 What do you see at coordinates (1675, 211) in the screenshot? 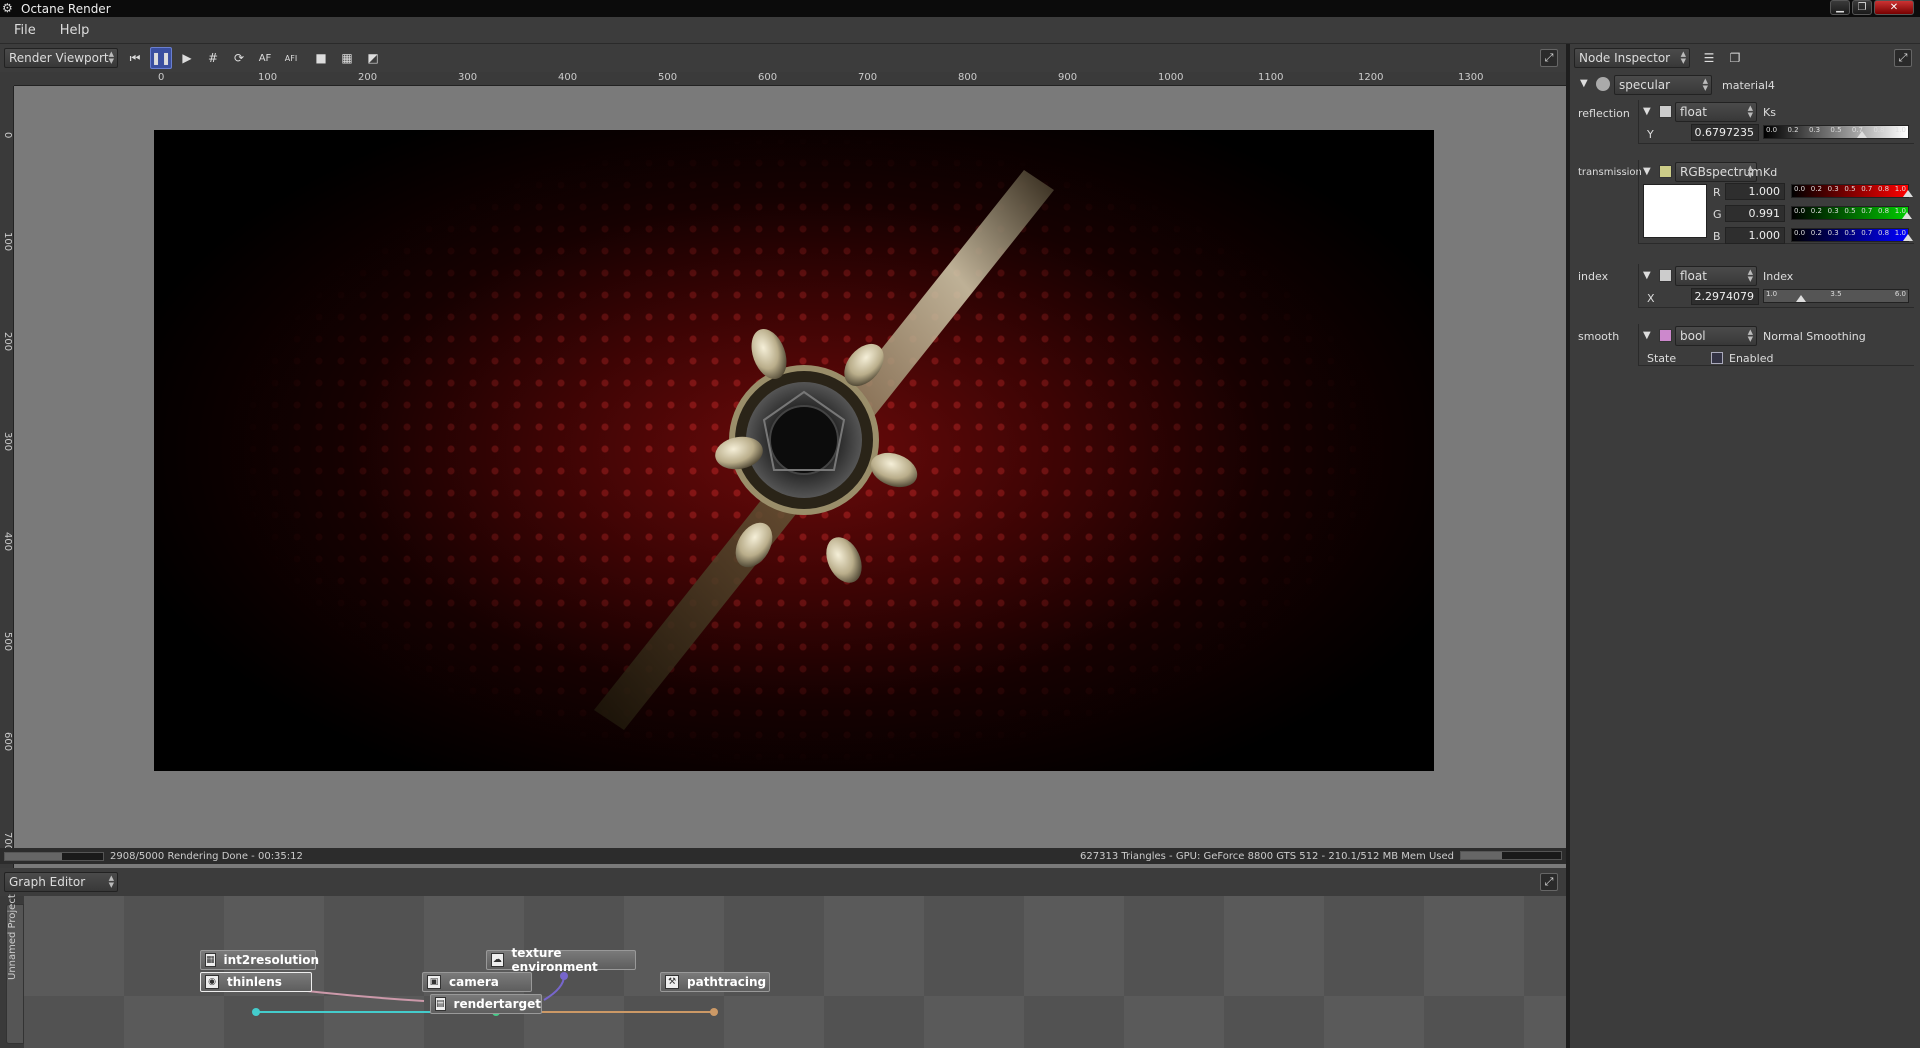
I see `color-swatch` at bounding box center [1675, 211].